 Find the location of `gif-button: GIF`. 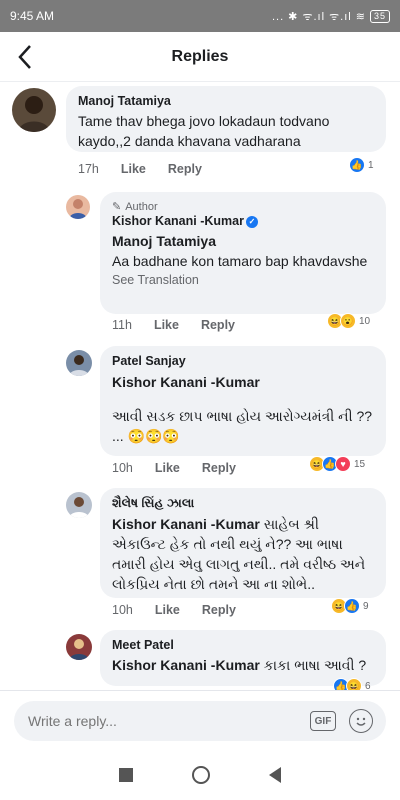

gif-button: GIF is located at coordinates (323, 721).